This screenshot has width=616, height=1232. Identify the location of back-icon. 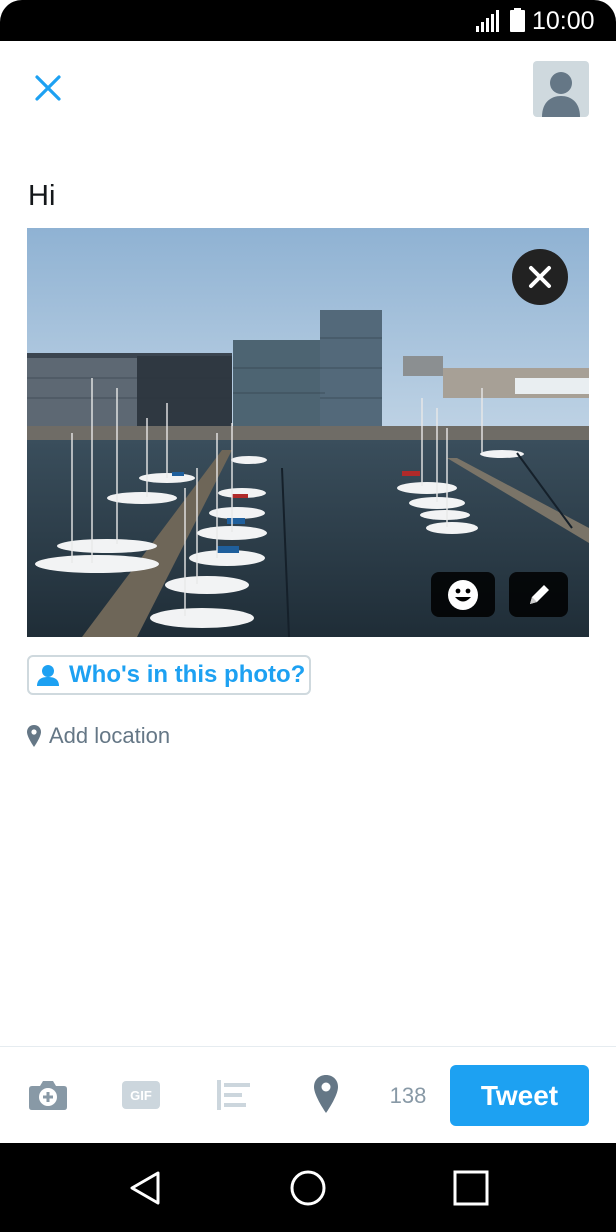
(145, 1188).